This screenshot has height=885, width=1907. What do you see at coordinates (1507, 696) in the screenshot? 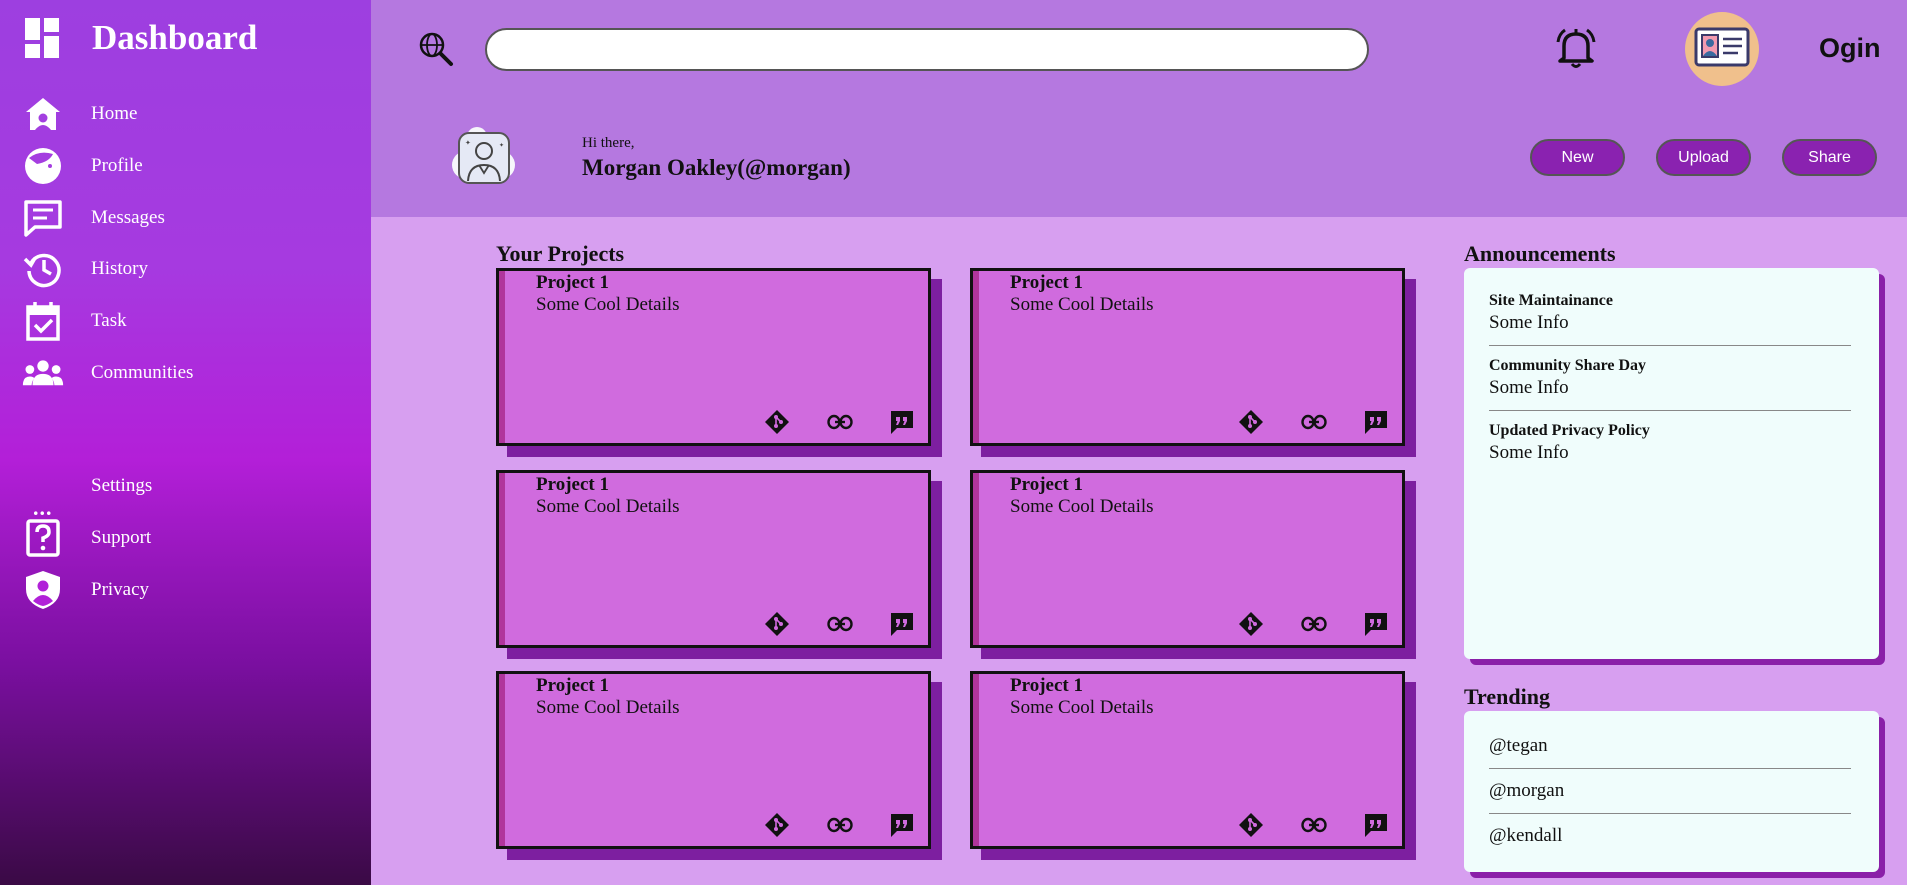
I see `trending-heading: Trending` at bounding box center [1507, 696].